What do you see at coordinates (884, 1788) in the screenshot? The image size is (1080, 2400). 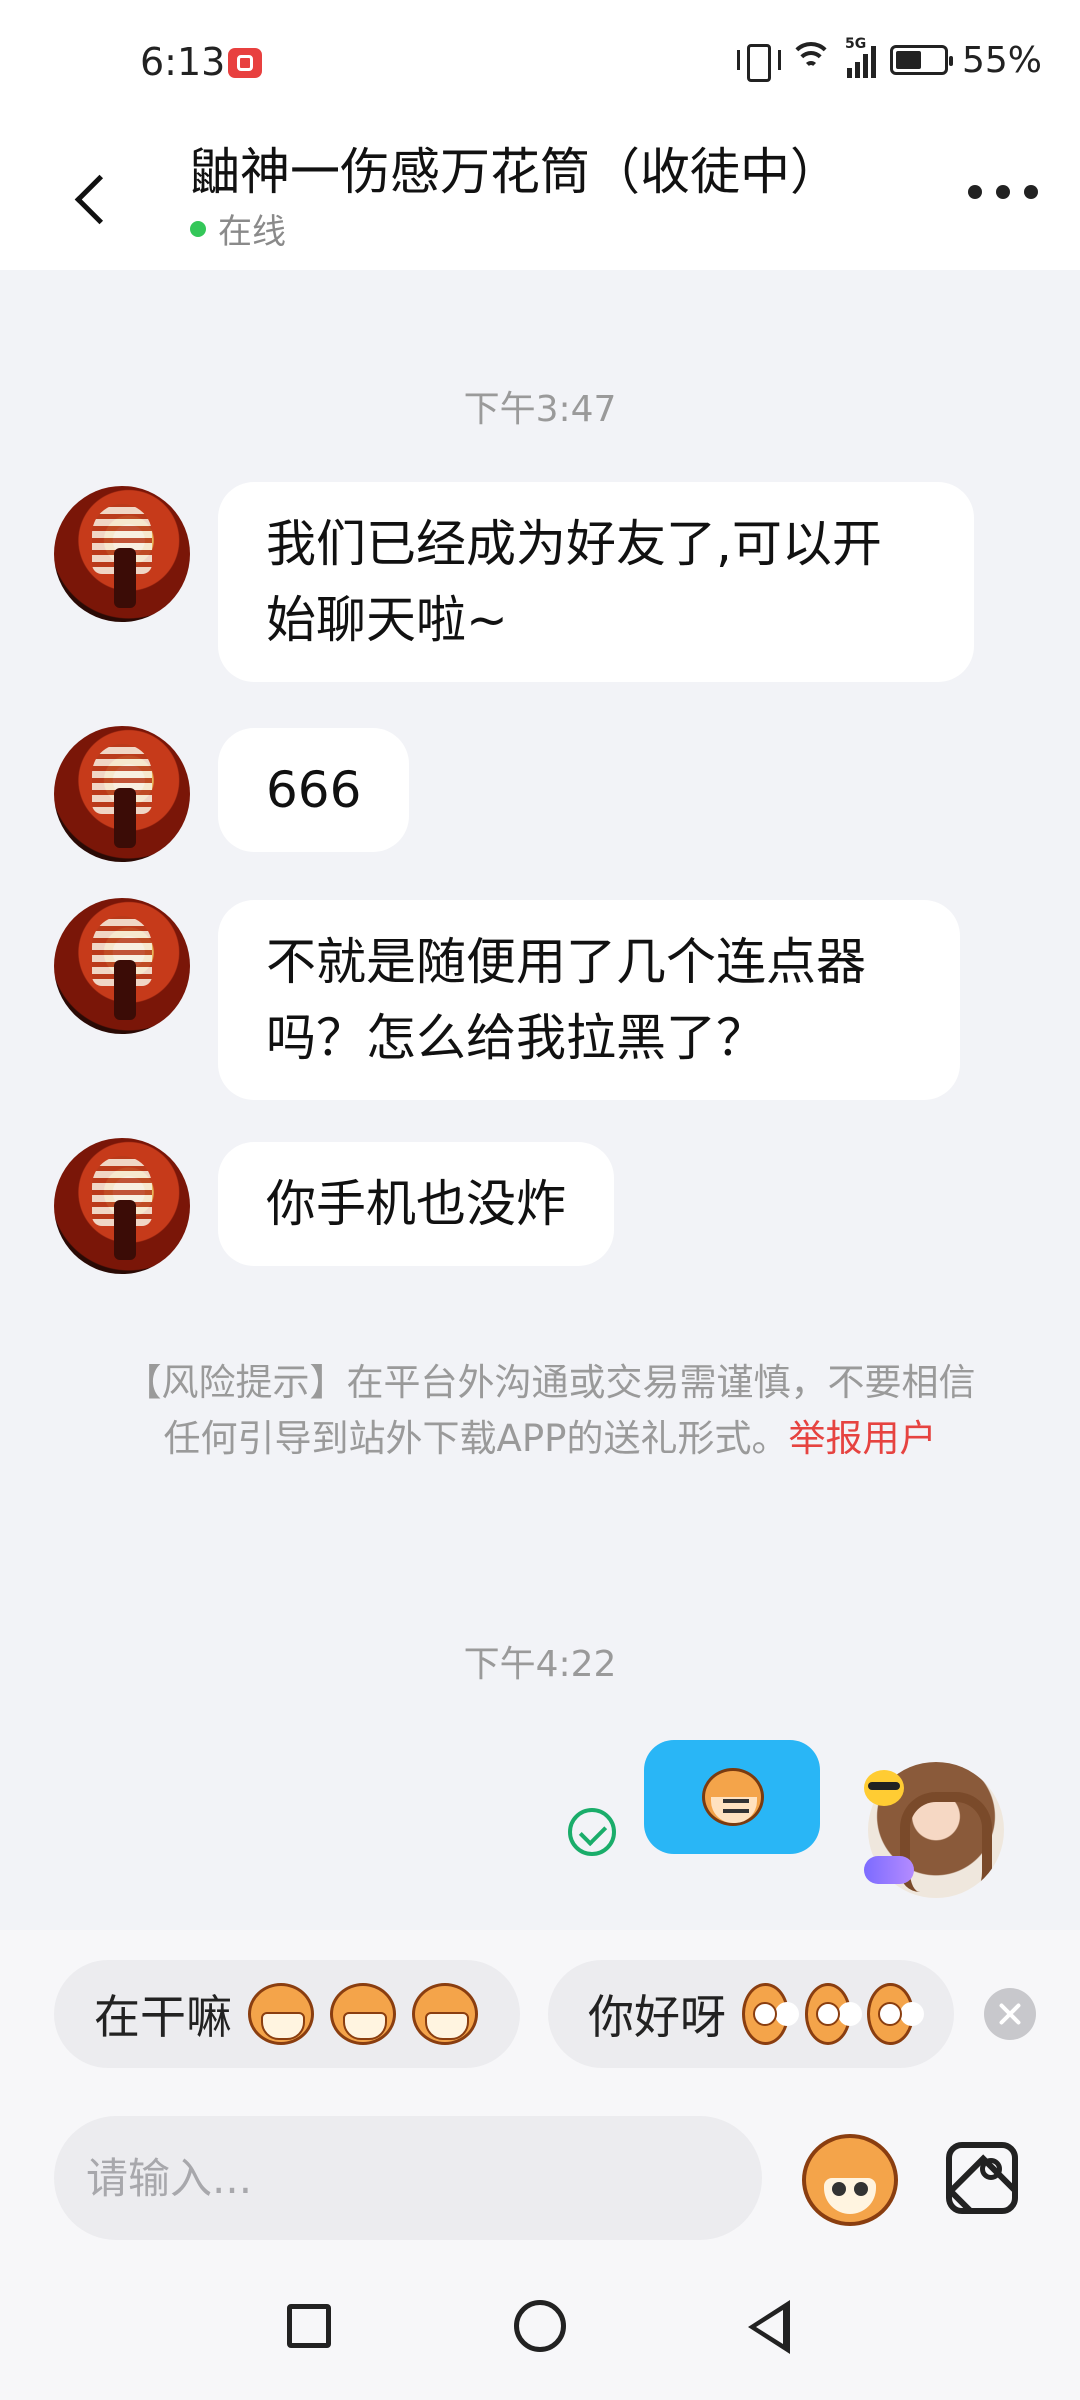 I see `sunglasses-badge-icon` at bounding box center [884, 1788].